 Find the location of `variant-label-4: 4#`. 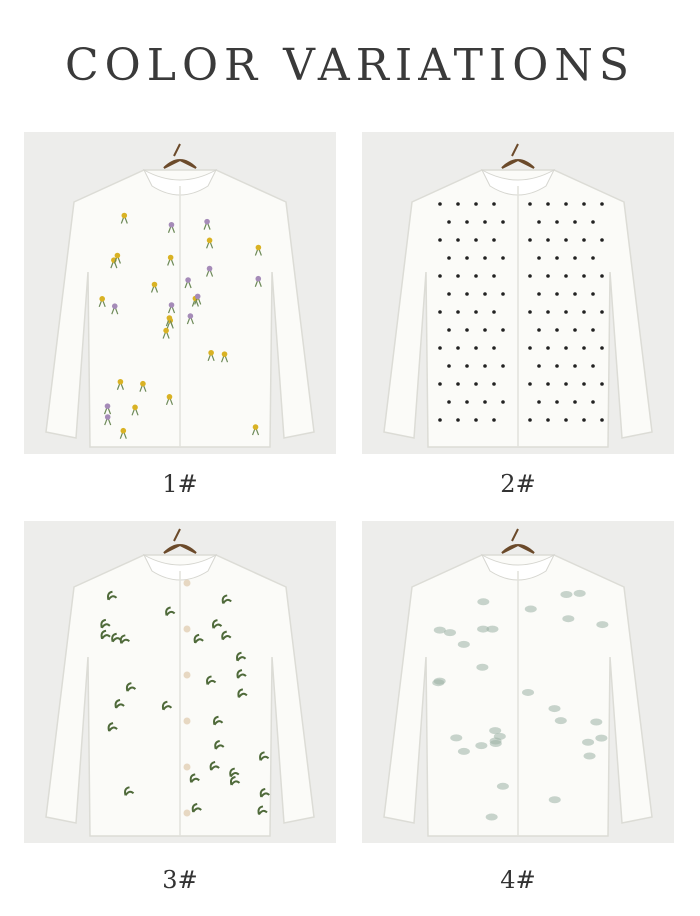

variant-label-4: 4# is located at coordinates (518, 880).